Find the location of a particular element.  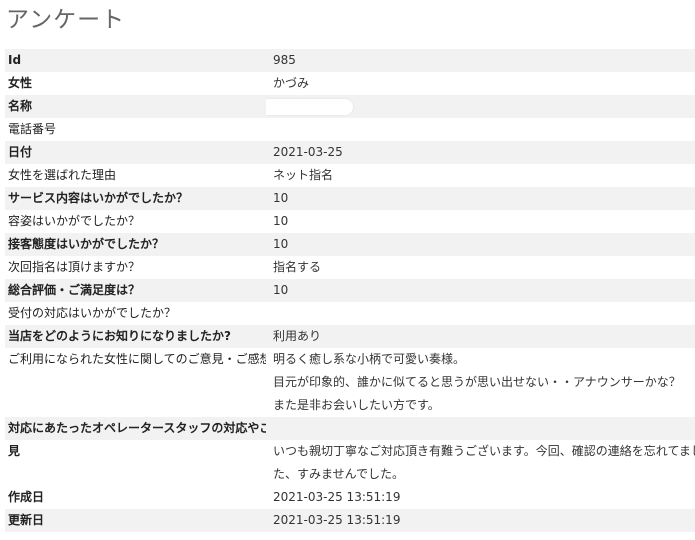

redacted-value is located at coordinates (309, 106).